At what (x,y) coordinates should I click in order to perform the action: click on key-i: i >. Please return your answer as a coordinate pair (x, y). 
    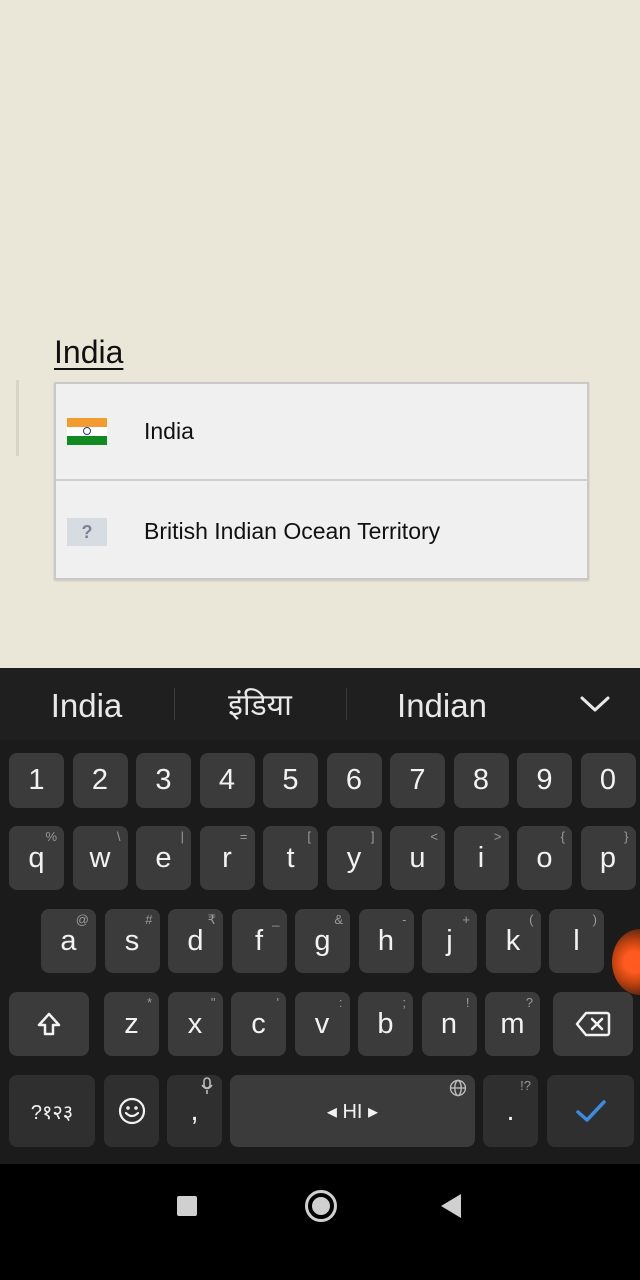
    Looking at the image, I should click on (481, 858).